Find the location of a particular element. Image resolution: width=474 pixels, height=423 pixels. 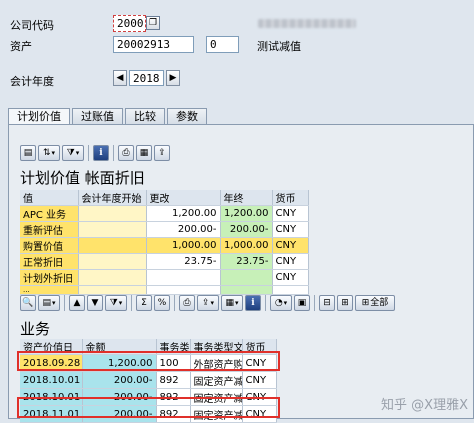

column-header: 金额 is located at coordinates (119, 347).